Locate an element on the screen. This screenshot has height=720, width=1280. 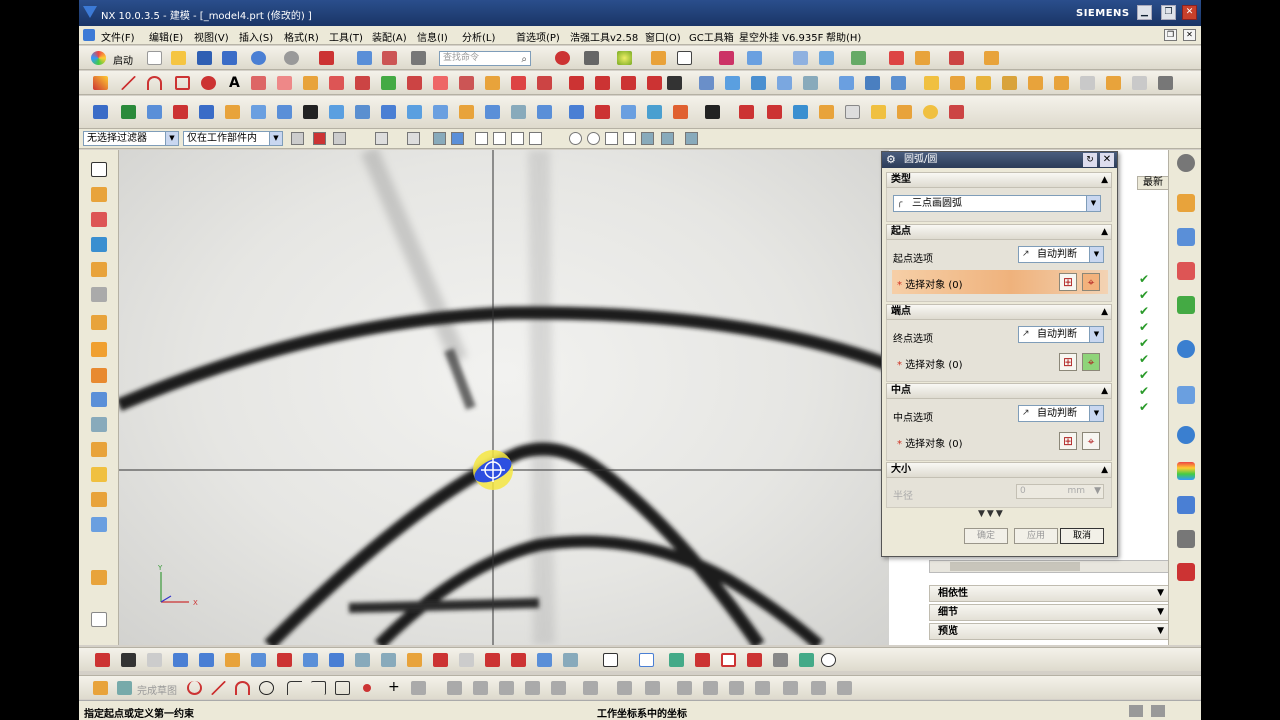
constraint-navigator-icon is located at coordinates (1186, 237).